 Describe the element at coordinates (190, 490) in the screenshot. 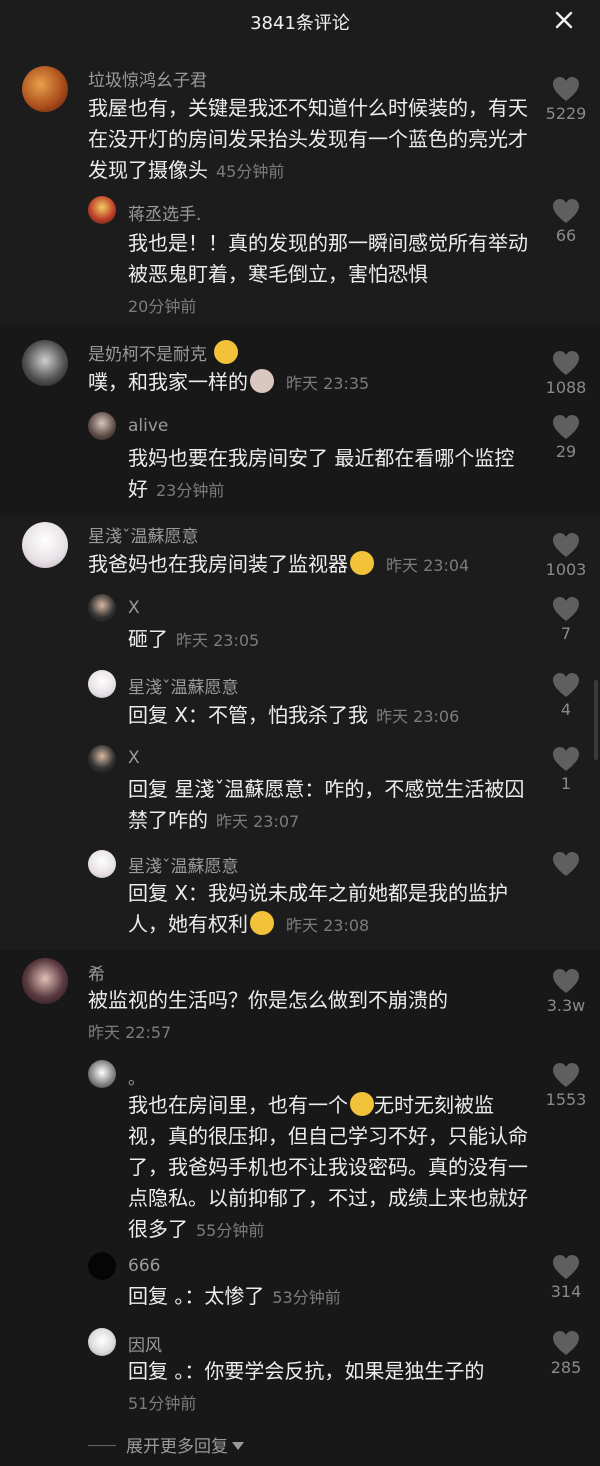

I see `reply-time: 23分钟前` at that location.